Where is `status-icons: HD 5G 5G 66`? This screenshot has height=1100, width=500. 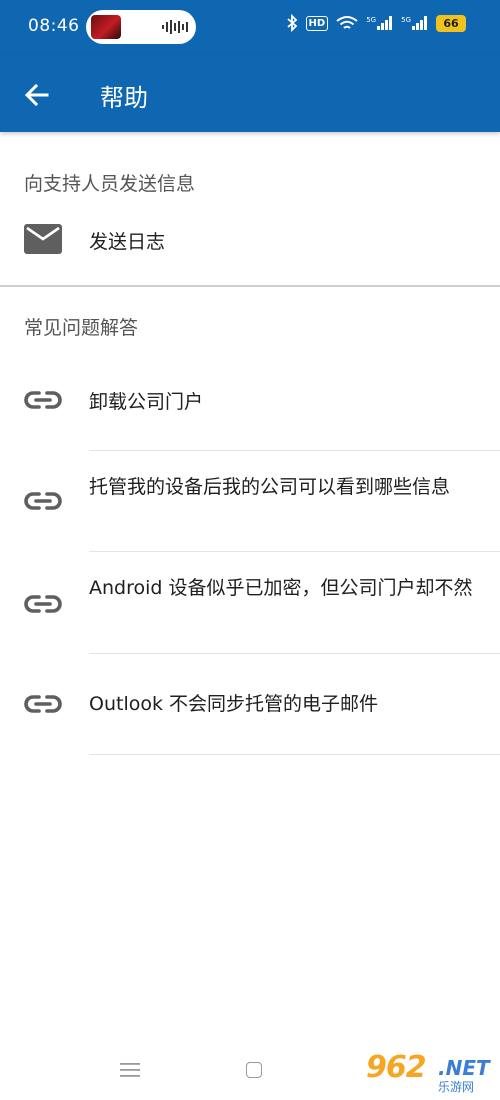 status-icons: HD 5G 5G 66 is located at coordinates (376, 23).